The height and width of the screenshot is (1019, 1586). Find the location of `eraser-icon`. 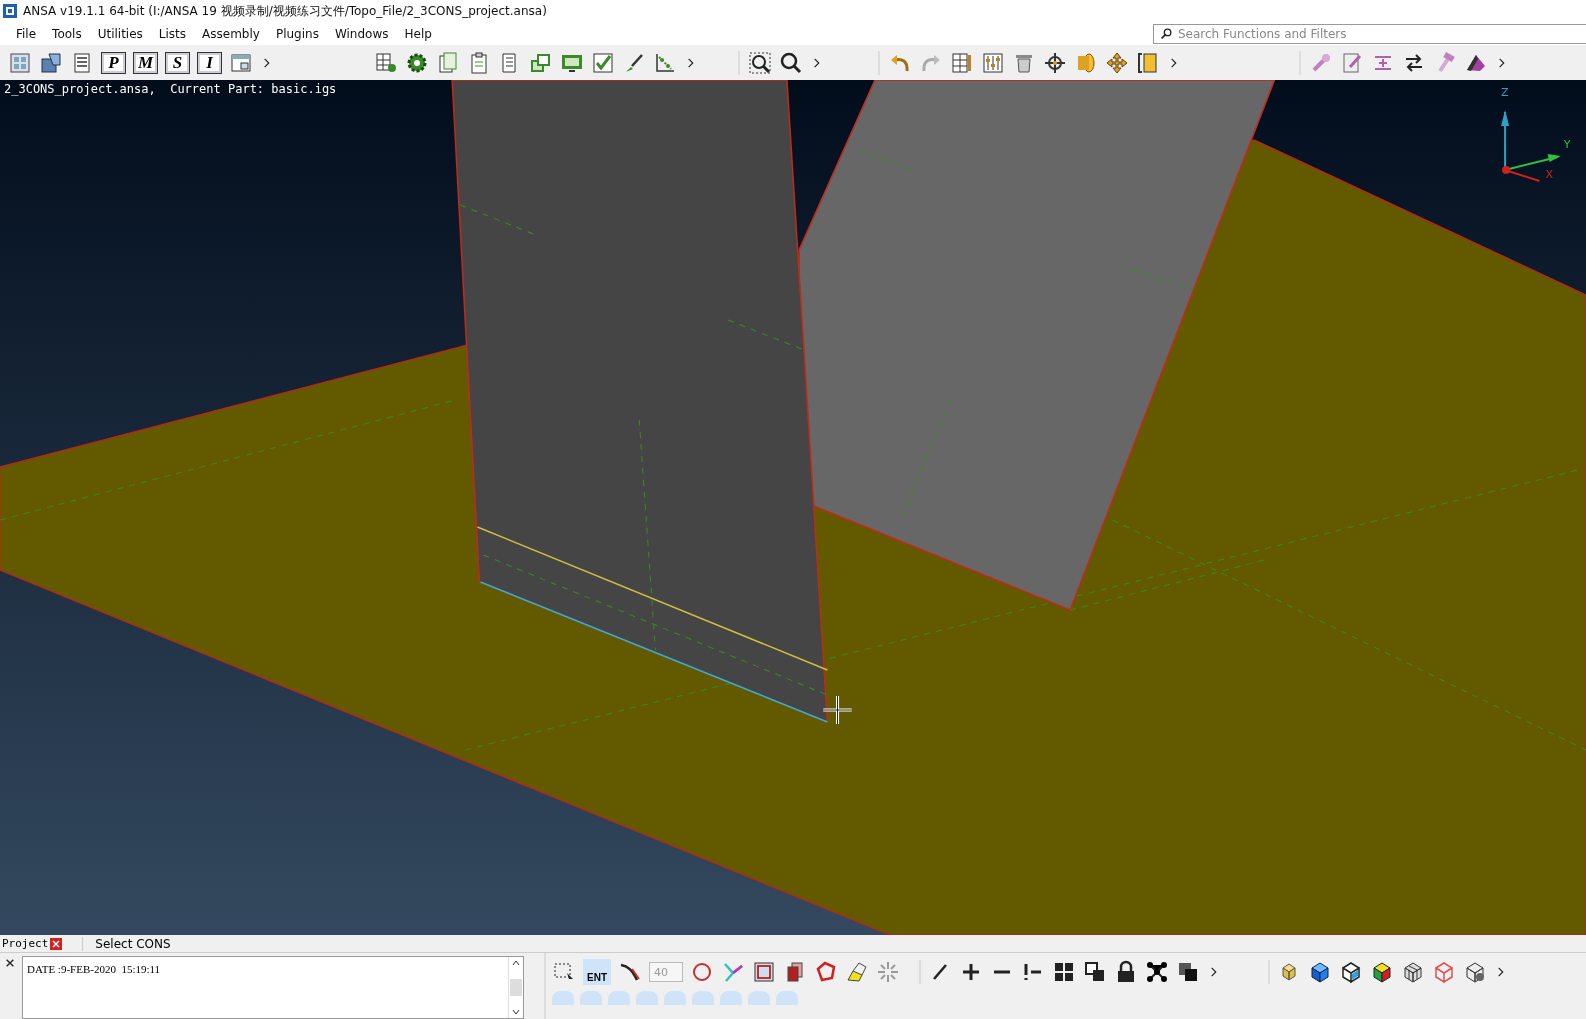

eraser-icon is located at coordinates (857, 972).